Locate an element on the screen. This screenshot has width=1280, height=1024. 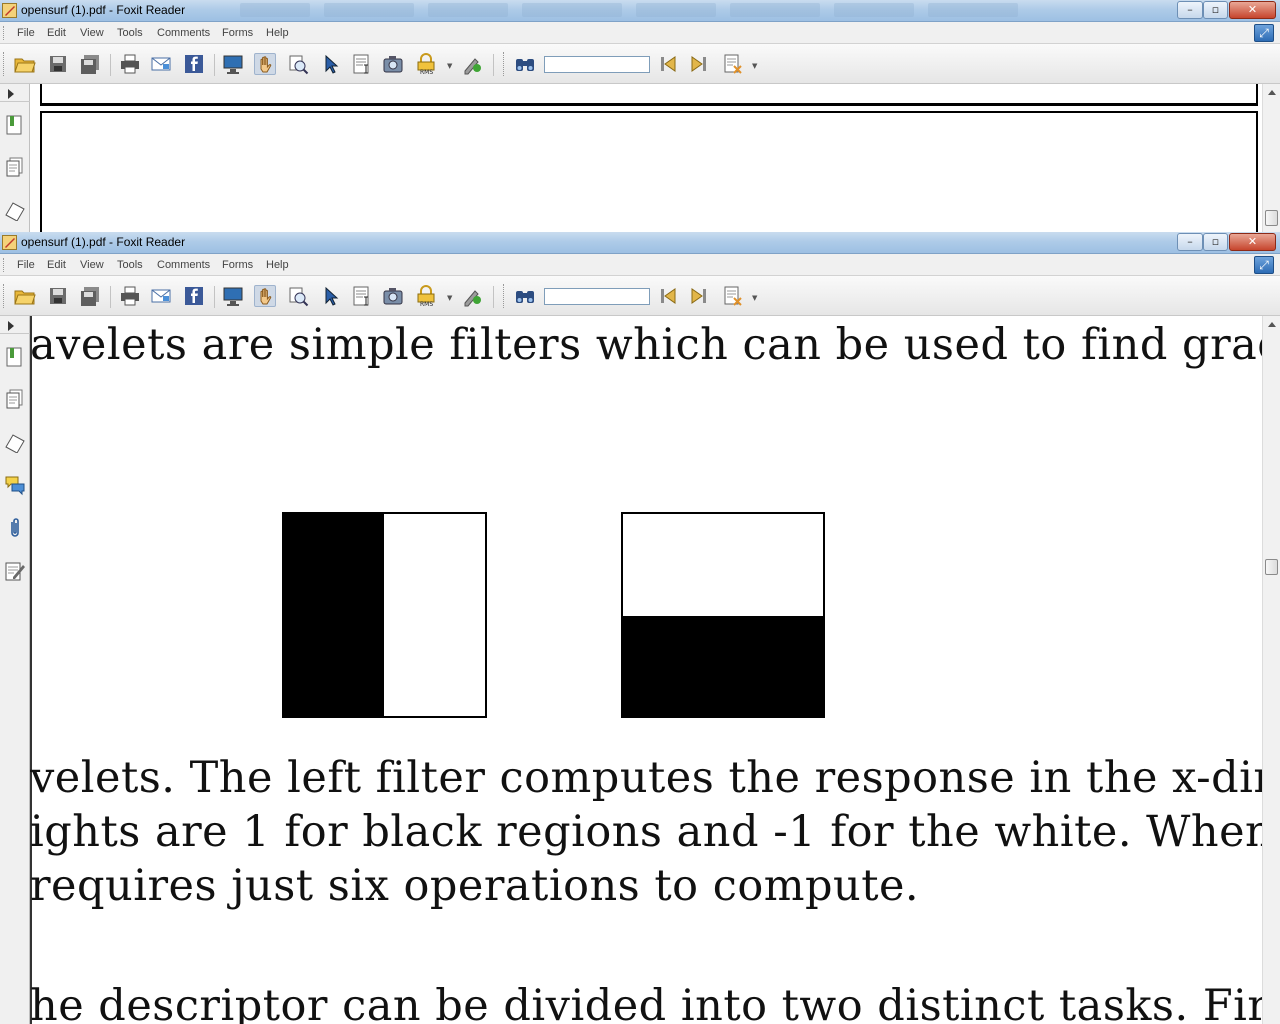
navigation-panel is located at coordinates (15, 670).